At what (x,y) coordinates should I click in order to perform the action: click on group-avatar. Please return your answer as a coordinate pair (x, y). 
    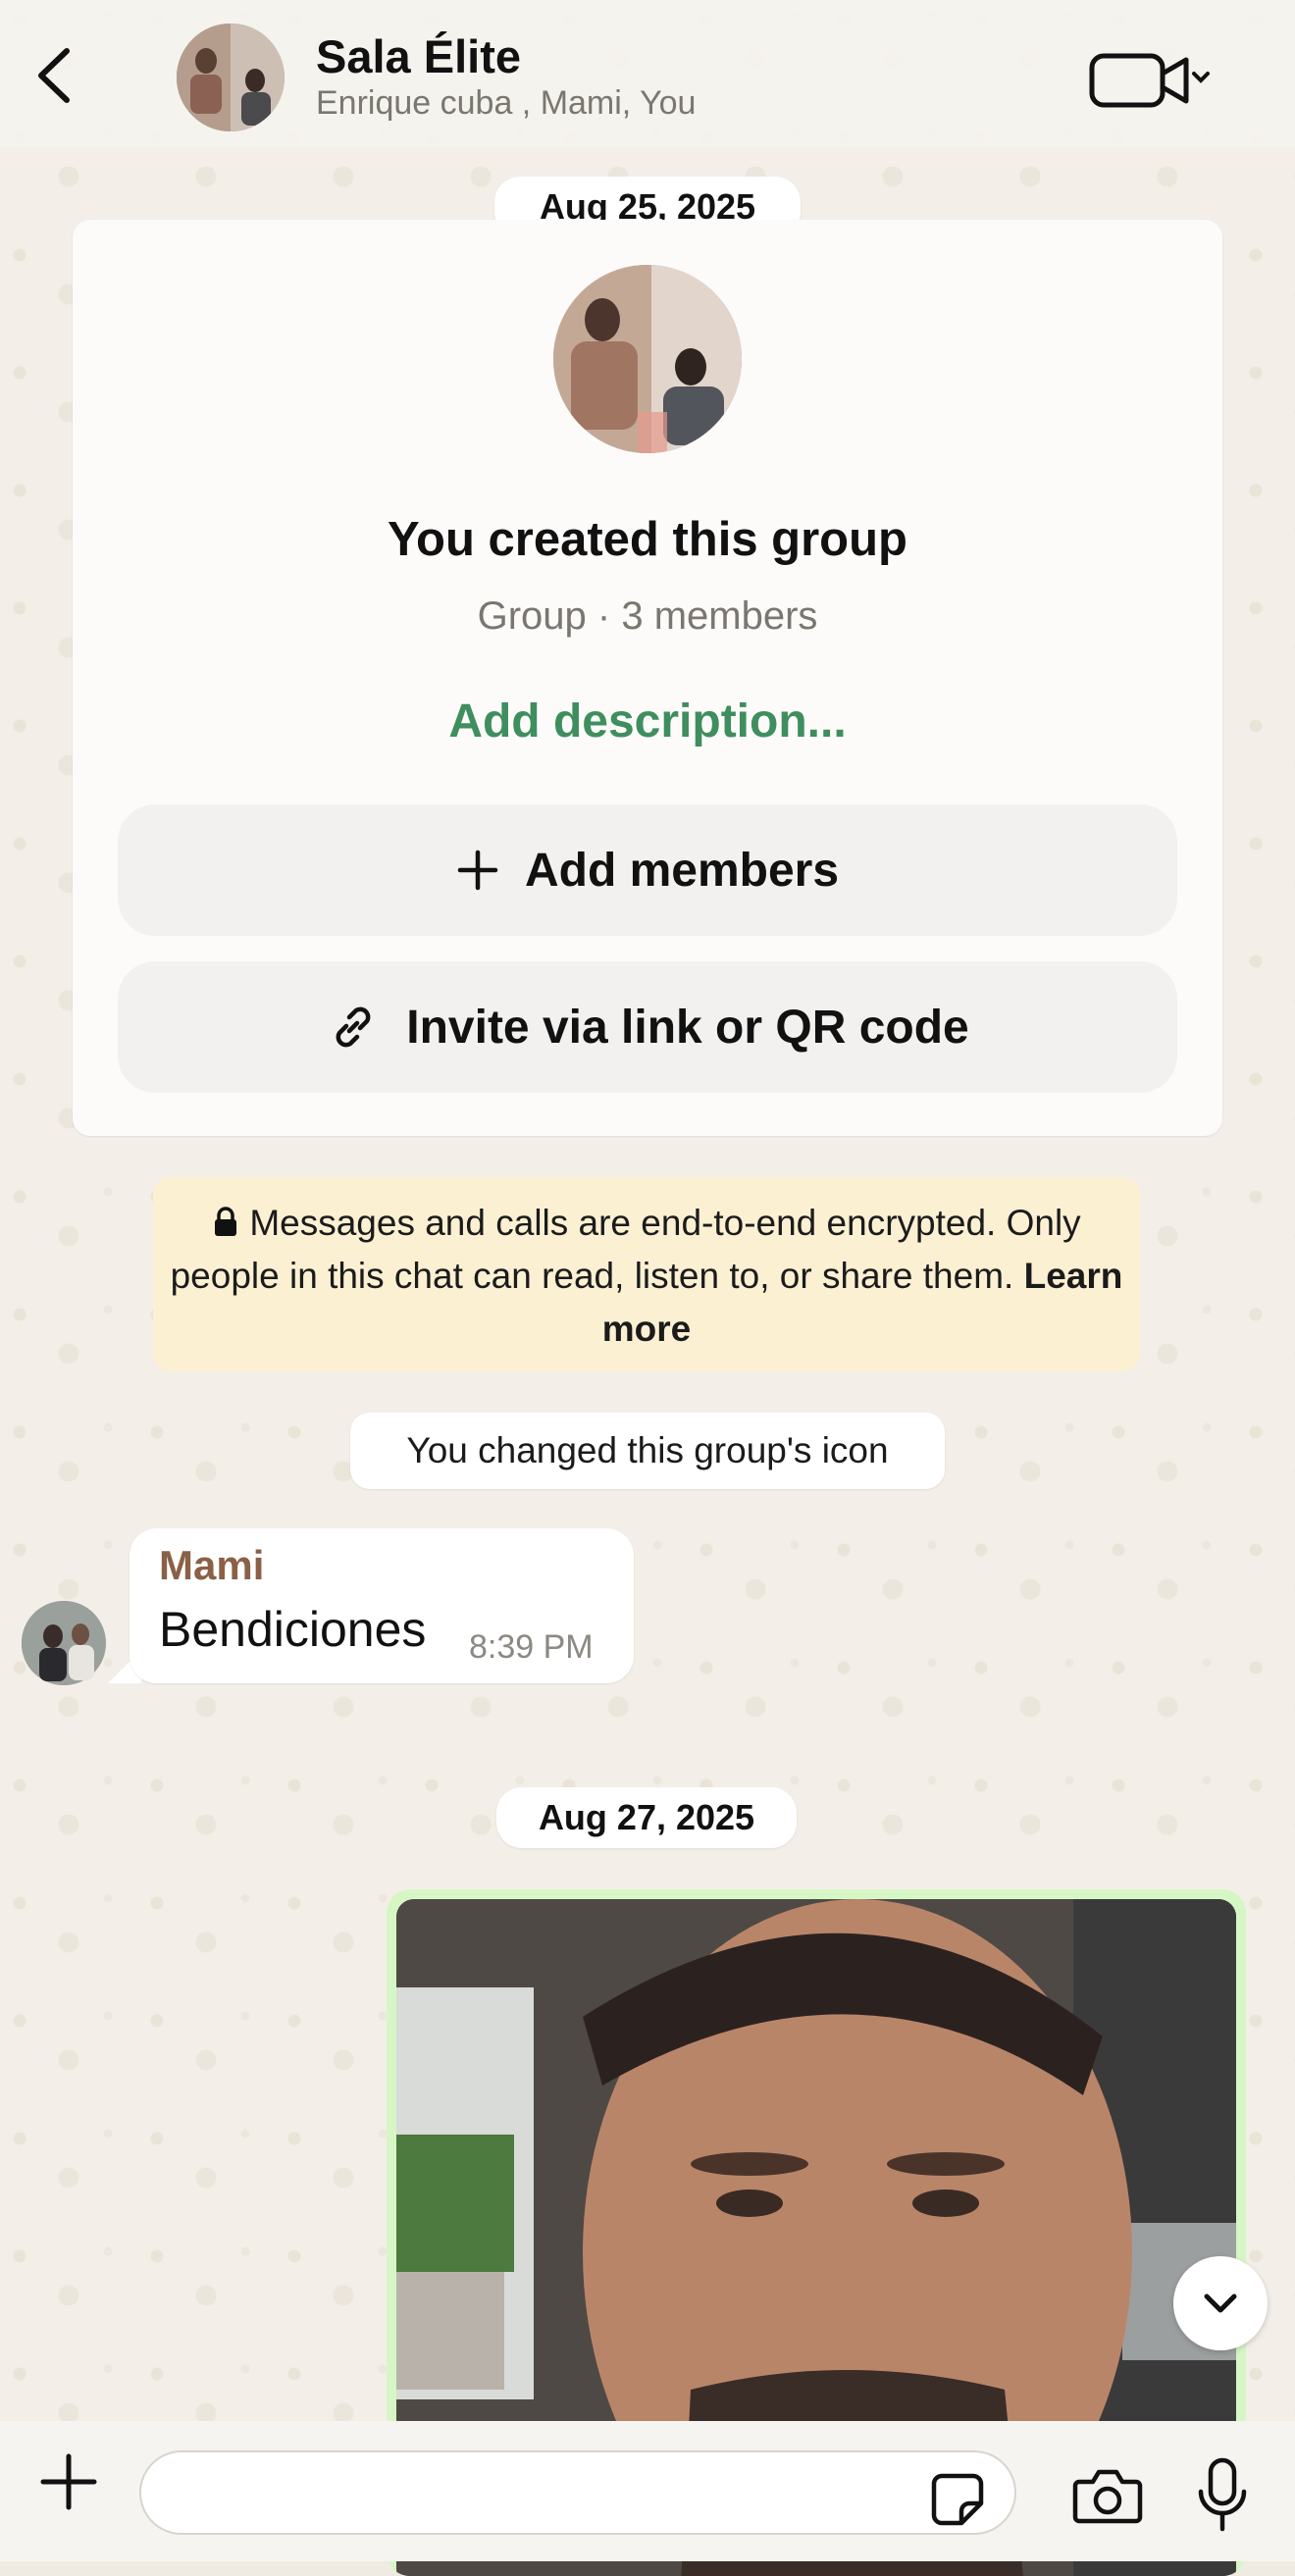
    Looking at the image, I should click on (231, 77).